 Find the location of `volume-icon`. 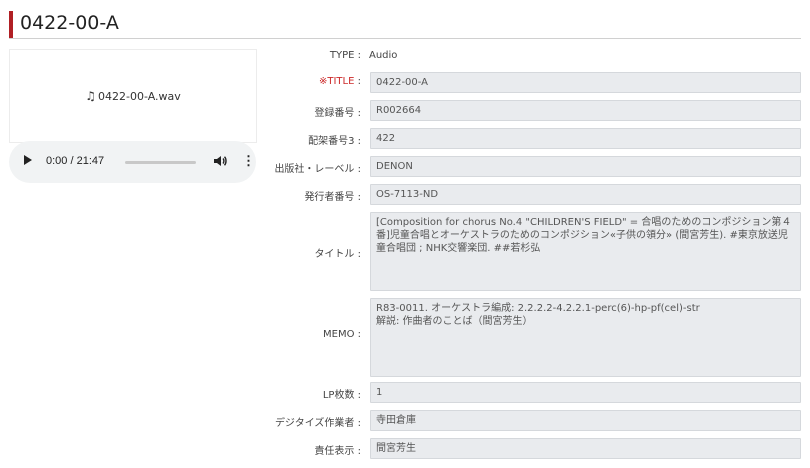

volume-icon is located at coordinates (220, 161).